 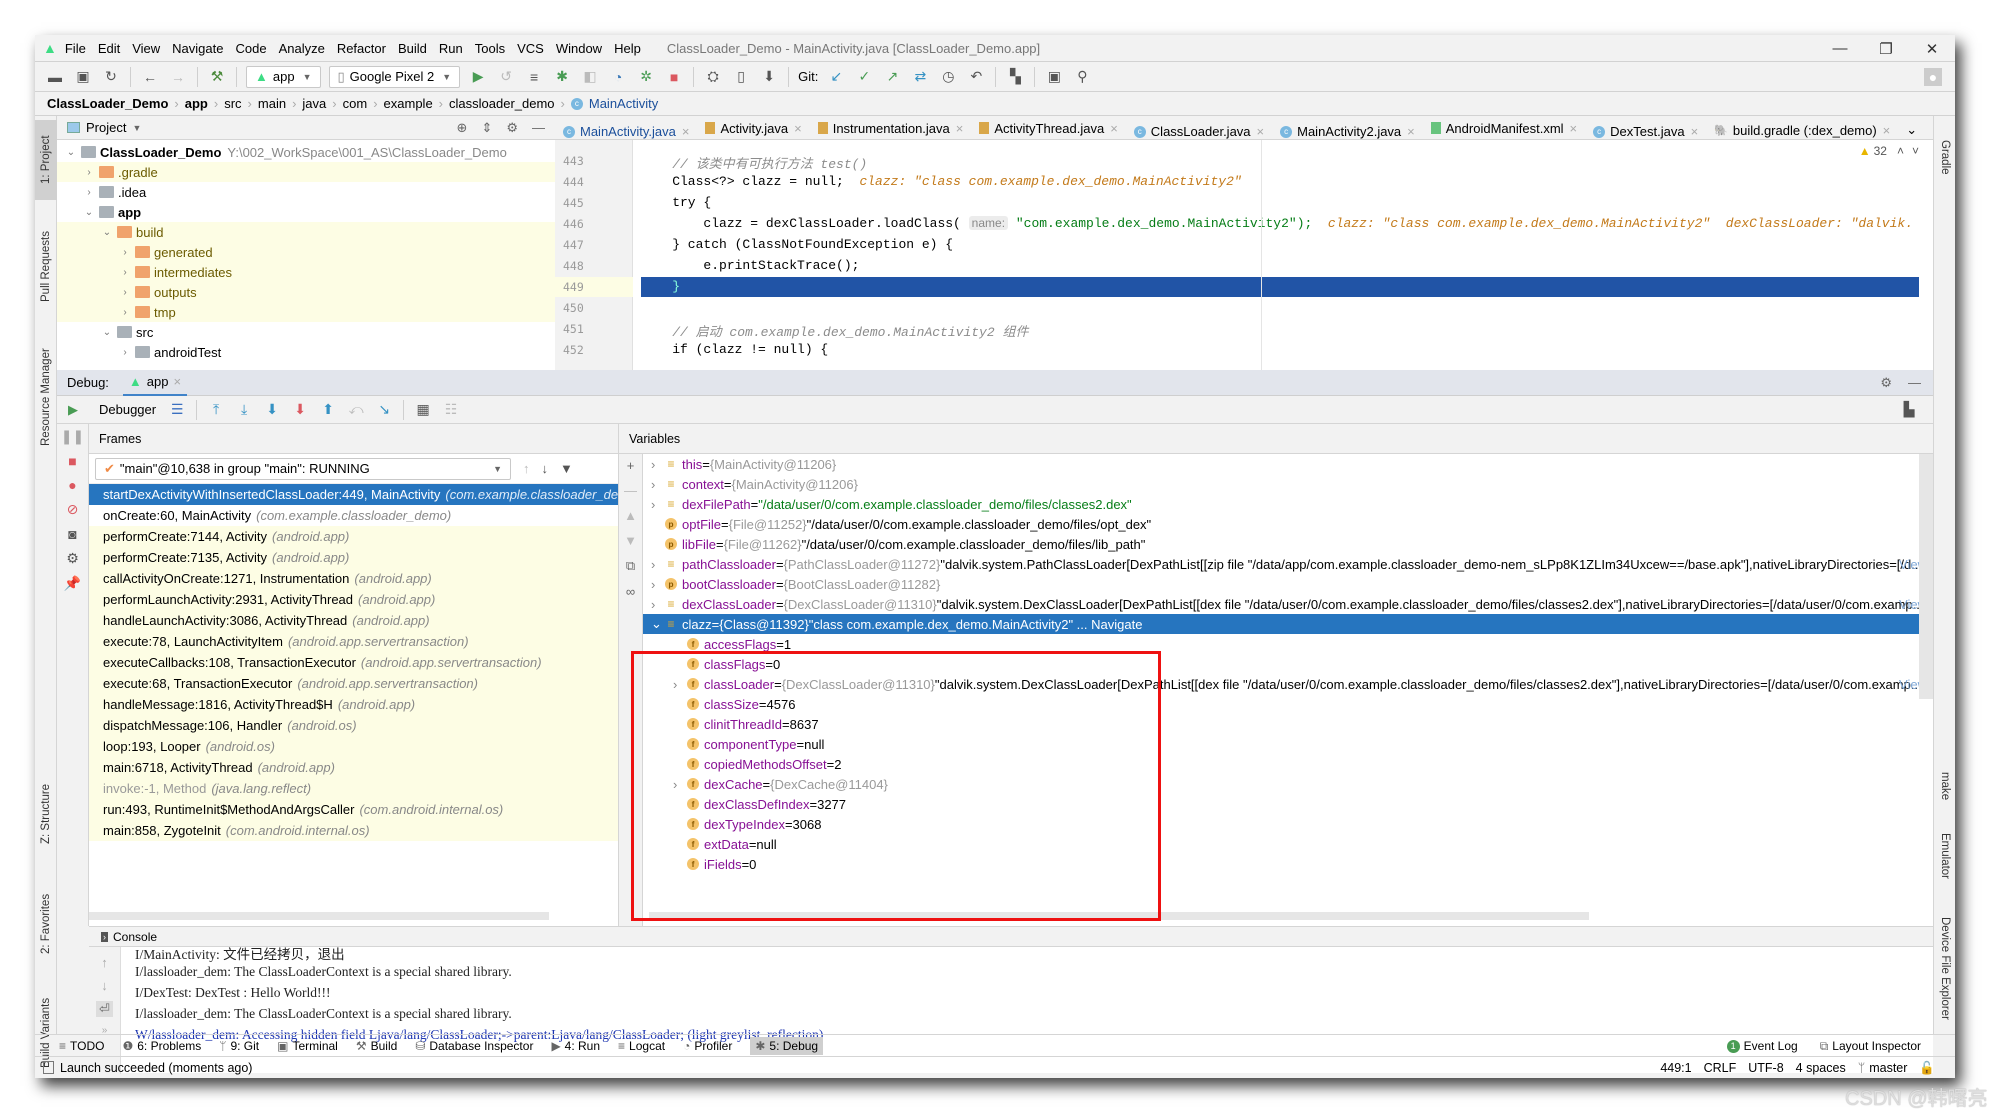 I want to click on variable-item: f dexTypeIndex = 3068, so click(x=1288, y=824).